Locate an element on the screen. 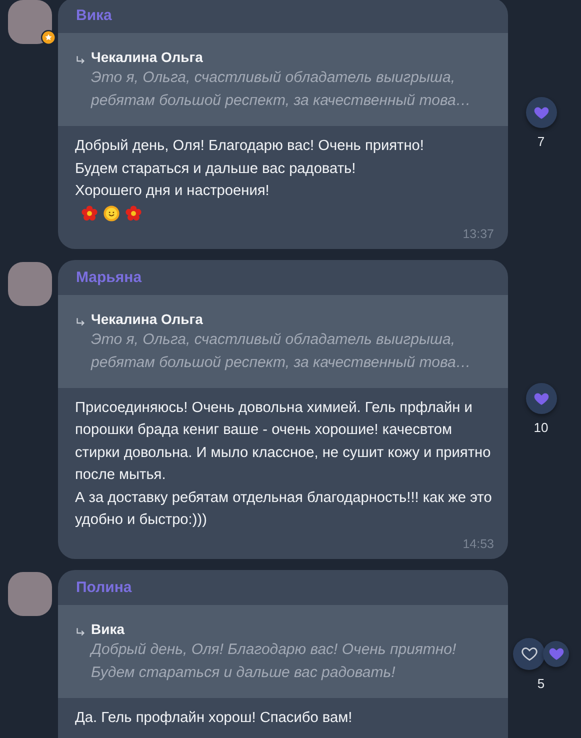  reply-author: Вика is located at coordinates (108, 628).